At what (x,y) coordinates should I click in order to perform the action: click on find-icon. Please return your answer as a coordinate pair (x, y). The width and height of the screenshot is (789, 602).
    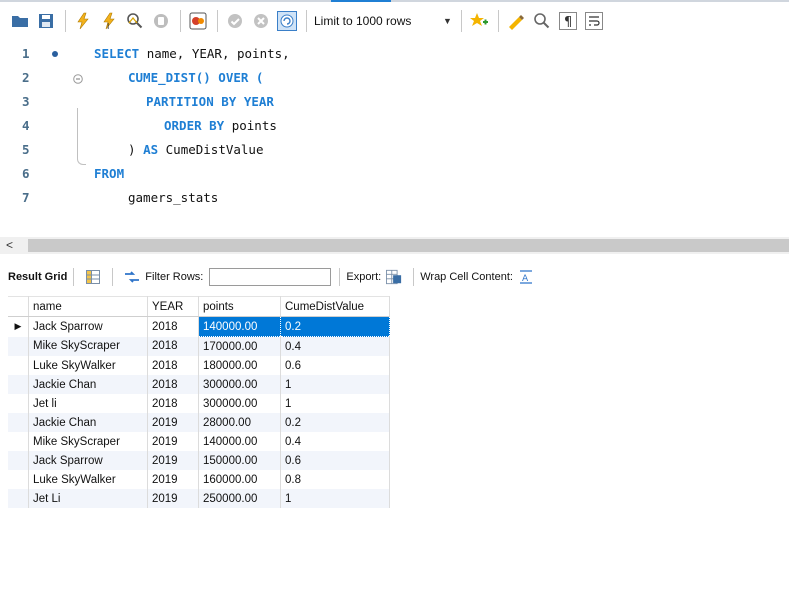
    Looking at the image, I should click on (542, 21).